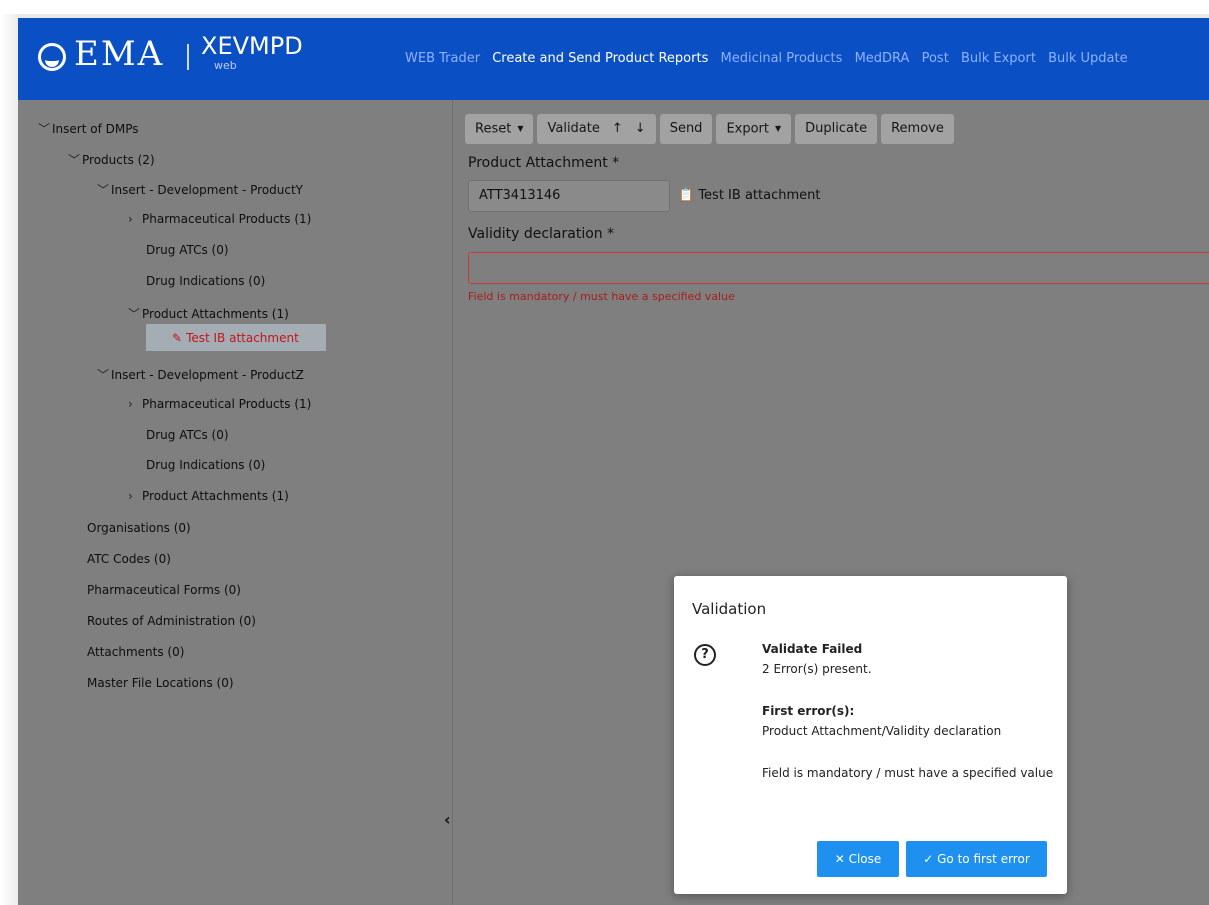 The height and width of the screenshot is (905, 1209). I want to click on tree-item-y-atc: Drug ATCs (0), so click(187, 250).